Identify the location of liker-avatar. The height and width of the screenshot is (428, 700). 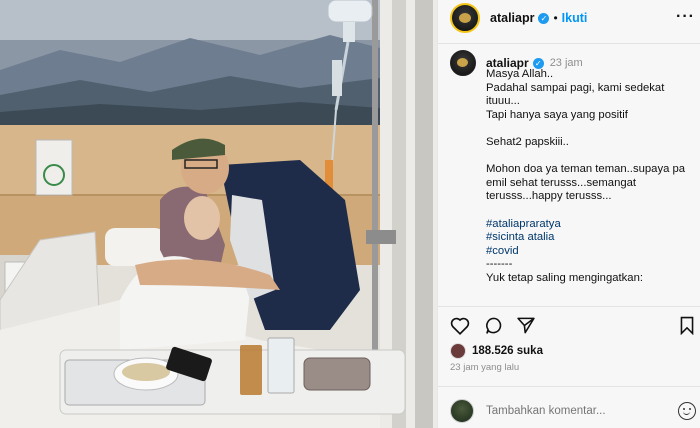
(458, 351).